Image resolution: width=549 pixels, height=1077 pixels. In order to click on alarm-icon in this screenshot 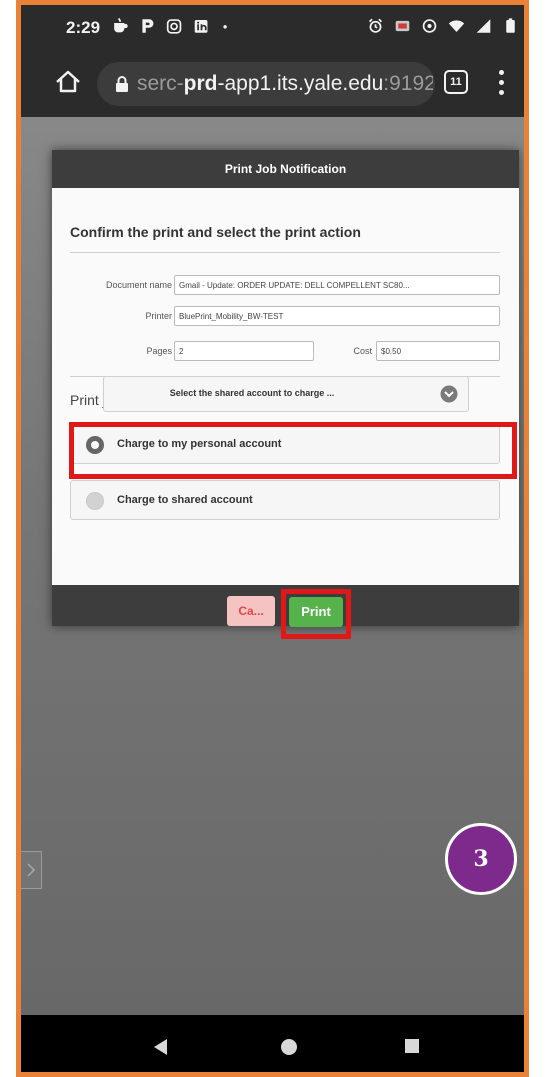, I will do `click(375, 25)`.